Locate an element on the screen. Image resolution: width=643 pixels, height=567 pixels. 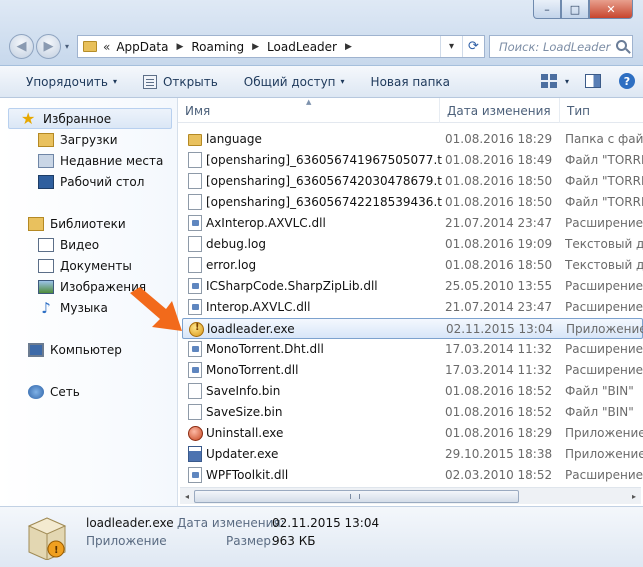
help-icon: ? is located at coordinates (627, 81).